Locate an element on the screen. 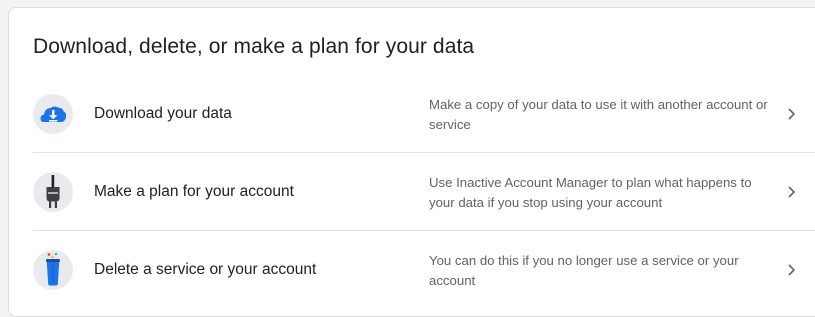 The image size is (815, 317). cloud-download-icon is located at coordinates (53, 114).